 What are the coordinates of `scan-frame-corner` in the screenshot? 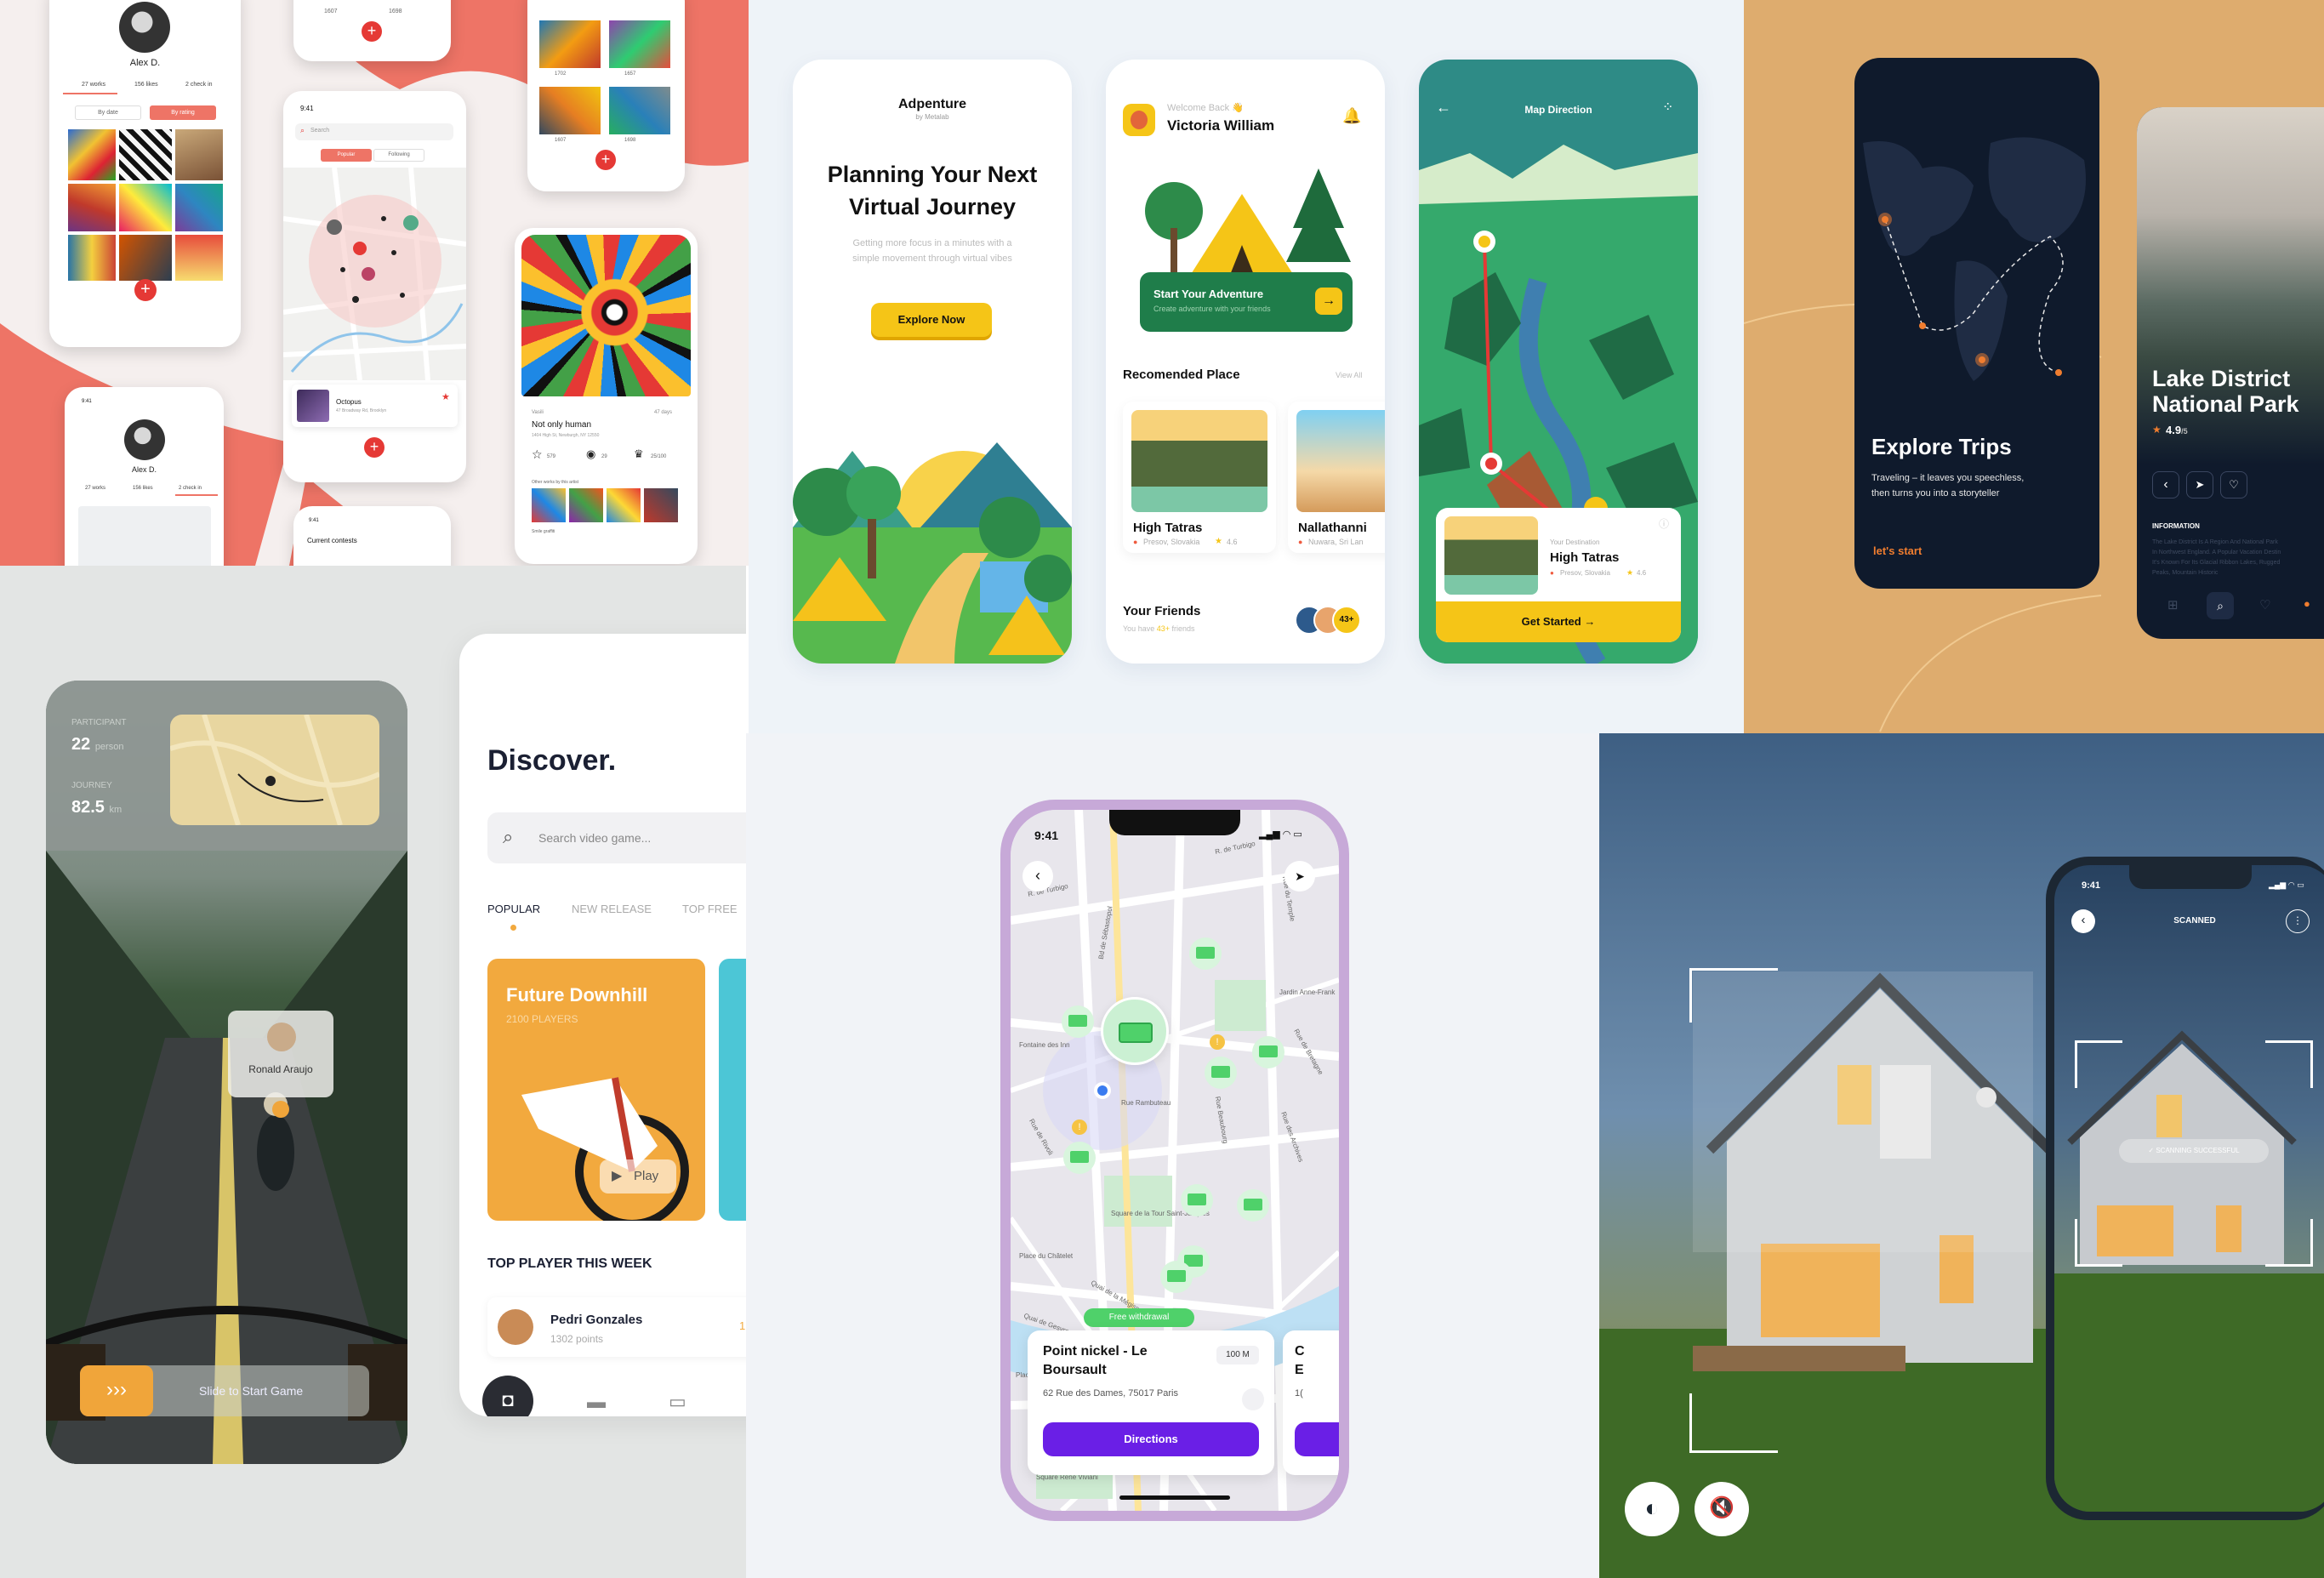 It's located at (2098, 1243).